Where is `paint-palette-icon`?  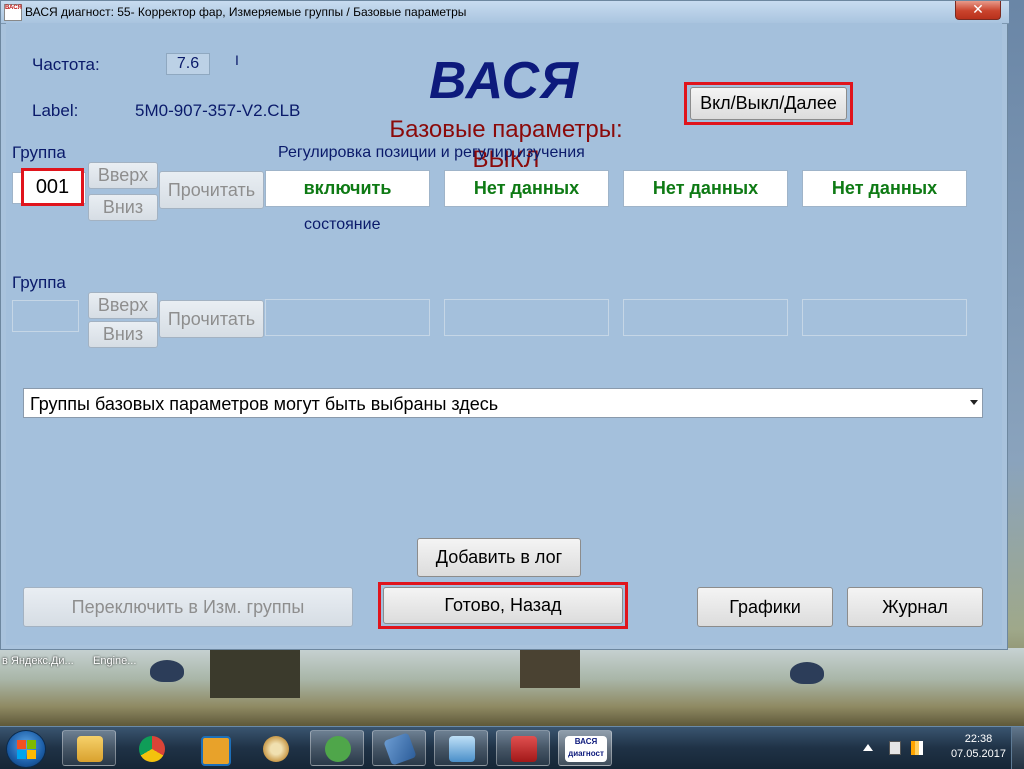
paint-palette-icon is located at coordinates (276, 749).